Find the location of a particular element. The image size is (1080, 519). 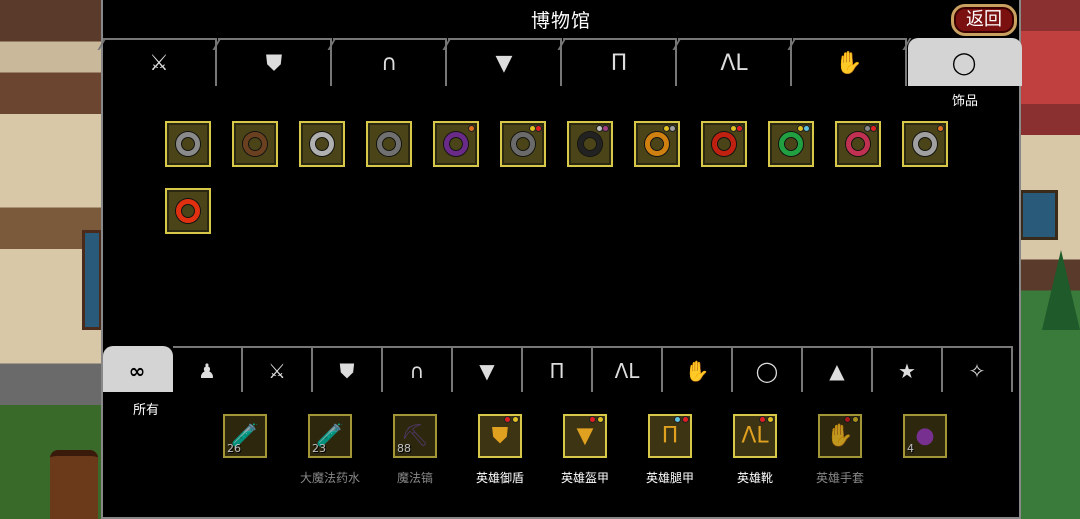

filter-tab-magic: ✧ is located at coordinates (978, 369).